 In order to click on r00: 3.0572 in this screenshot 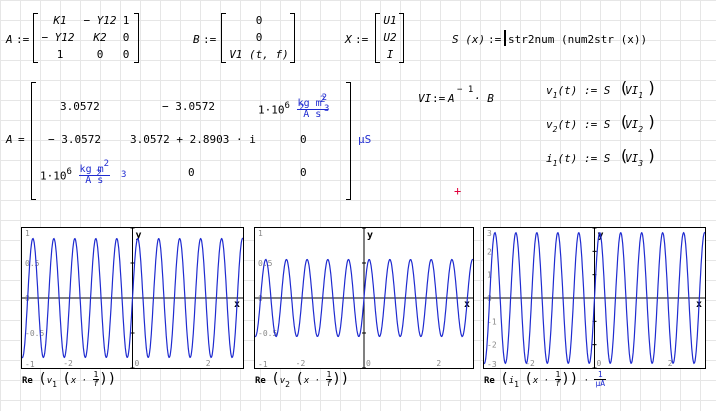, I will do `click(80, 106)`.